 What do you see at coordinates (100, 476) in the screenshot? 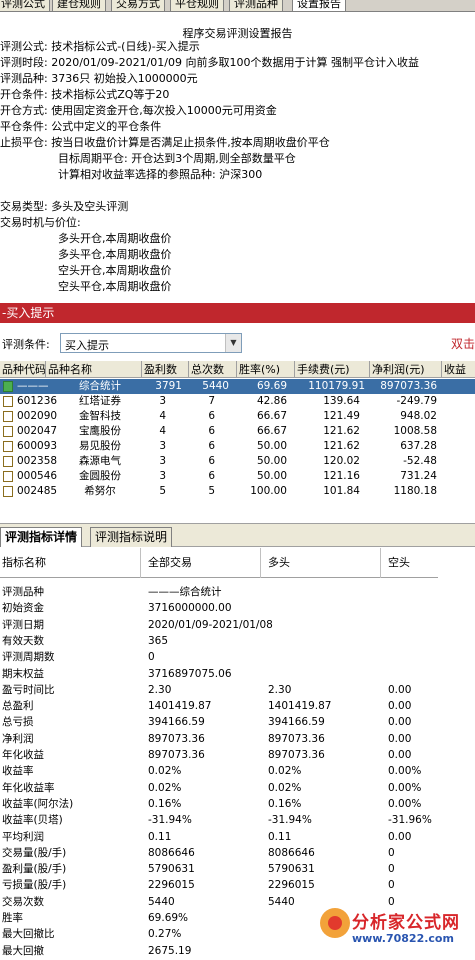
I see `cell-name: 金圆股份` at bounding box center [100, 476].